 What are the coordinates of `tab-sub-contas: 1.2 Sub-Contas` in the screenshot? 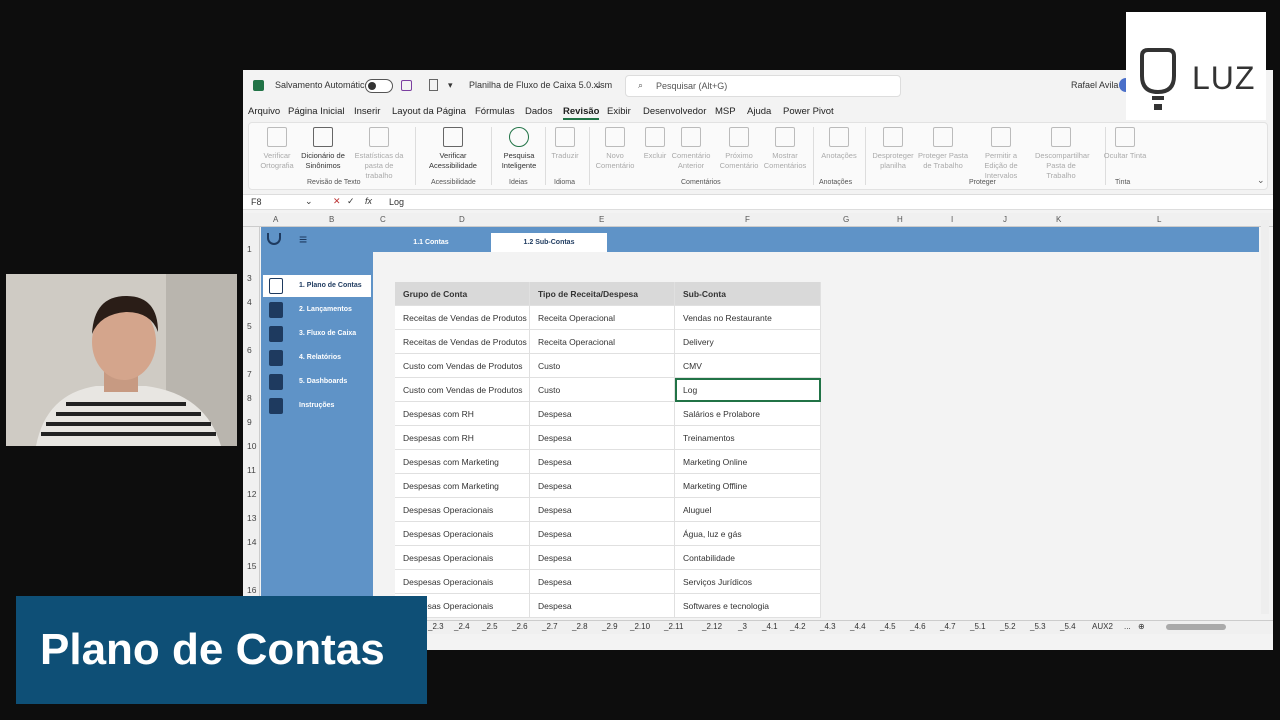 It's located at (549, 242).